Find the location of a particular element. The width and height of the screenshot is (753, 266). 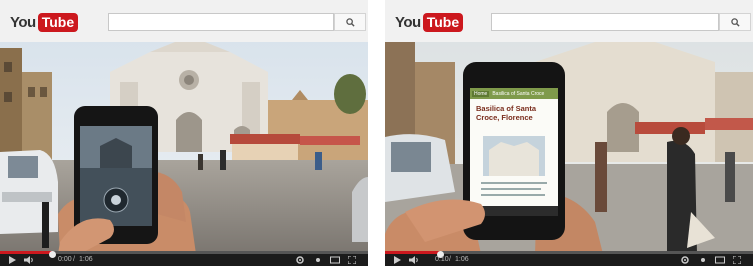

scrubber-handle is located at coordinates (52, 254).